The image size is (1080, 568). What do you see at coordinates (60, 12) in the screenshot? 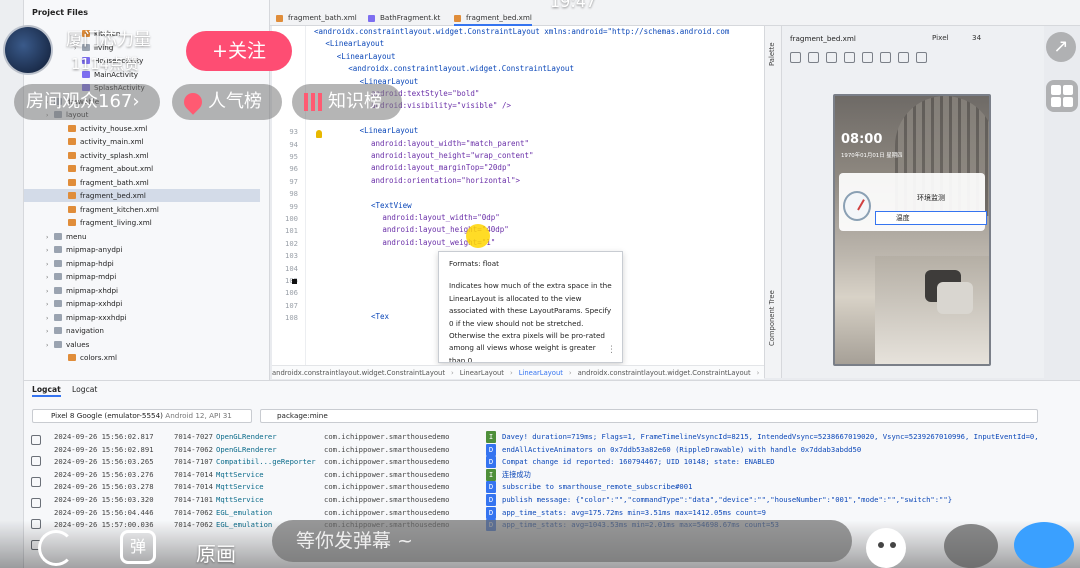
I see `project-panel-title: Project Files` at bounding box center [60, 12].